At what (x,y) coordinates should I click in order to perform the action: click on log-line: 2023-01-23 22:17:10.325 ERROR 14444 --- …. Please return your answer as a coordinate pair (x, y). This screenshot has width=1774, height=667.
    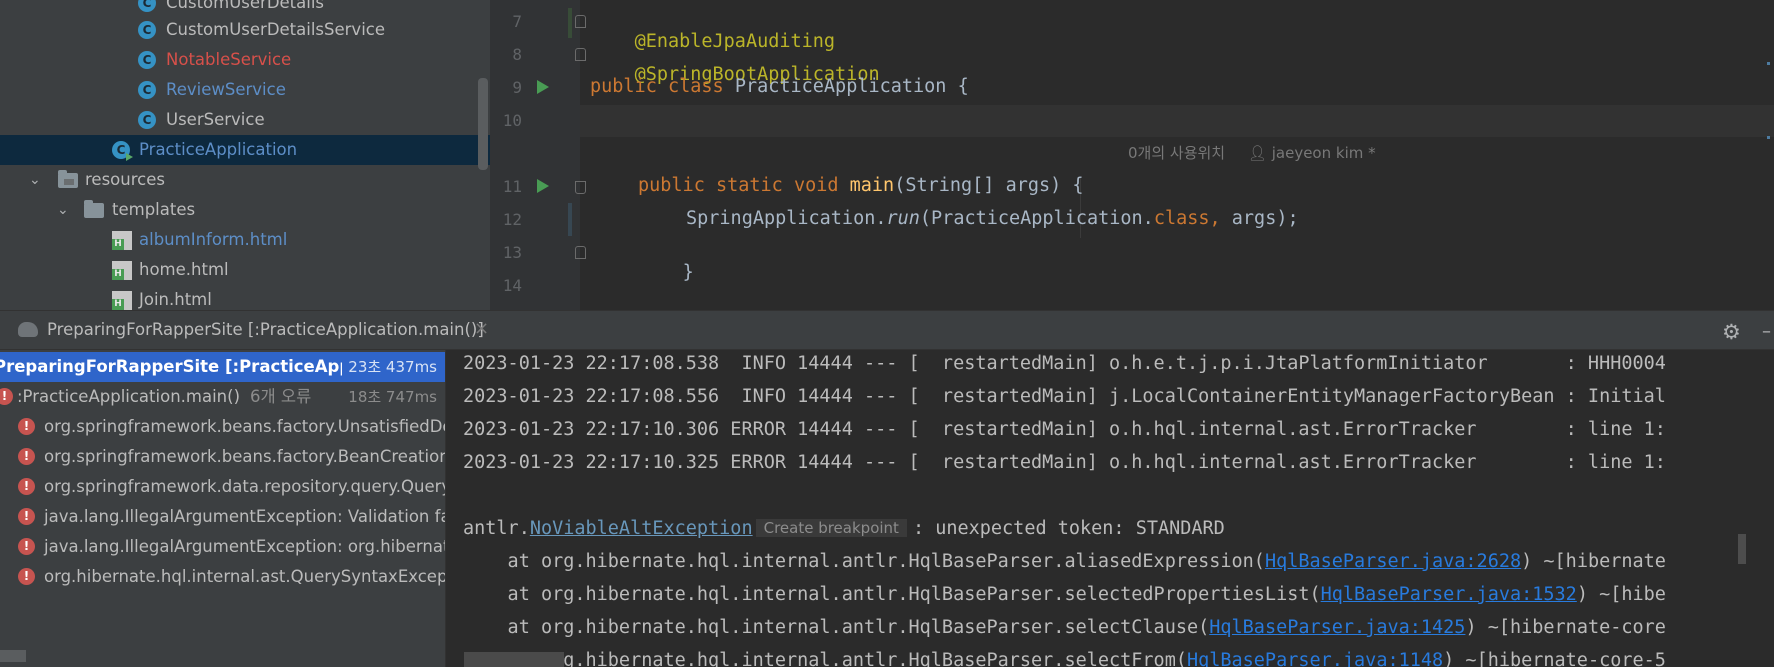
    Looking at the image, I should click on (1064, 462).